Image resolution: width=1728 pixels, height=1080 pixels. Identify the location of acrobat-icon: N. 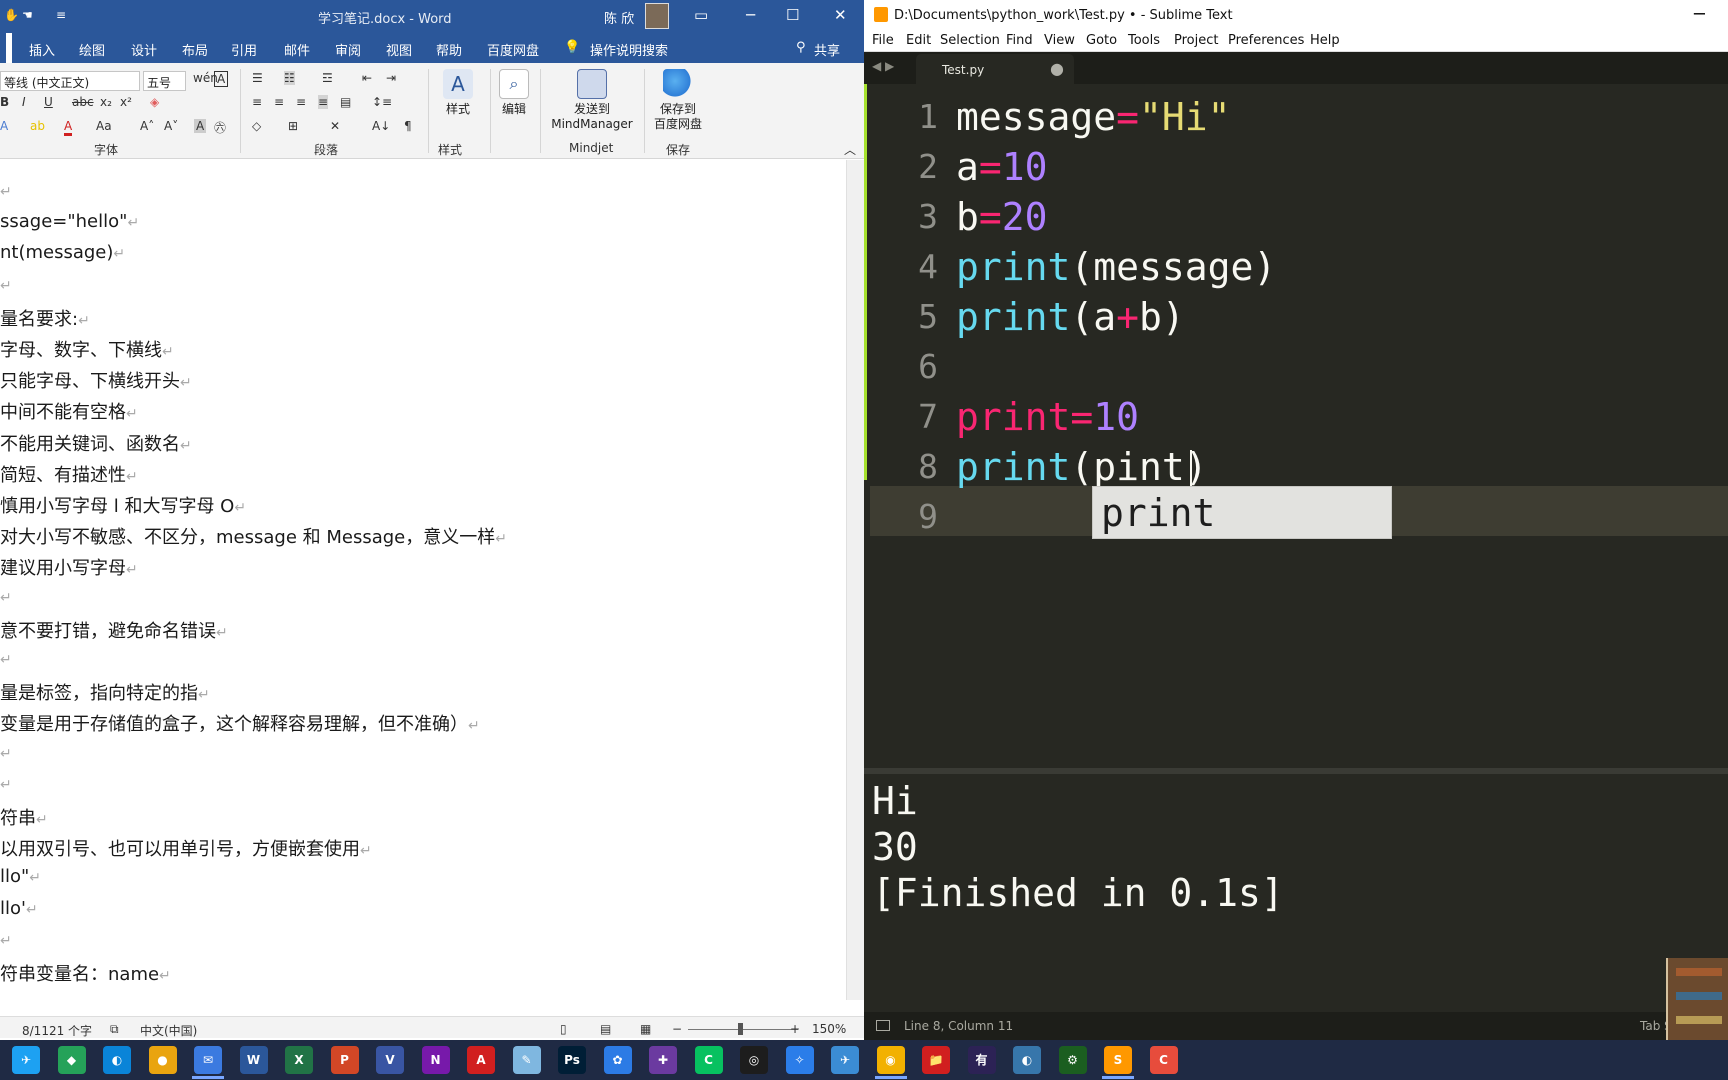
(435, 1060).